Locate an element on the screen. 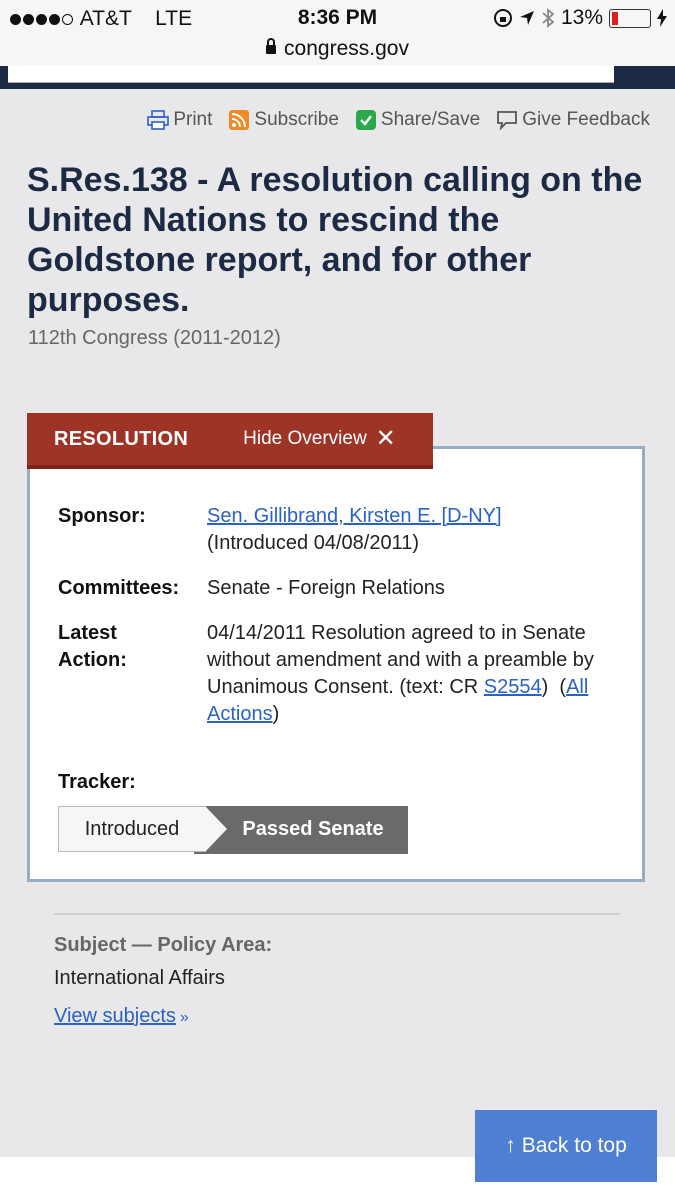 This screenshot has width=675, height=1200. search-input is located at coordinates (311, 74).